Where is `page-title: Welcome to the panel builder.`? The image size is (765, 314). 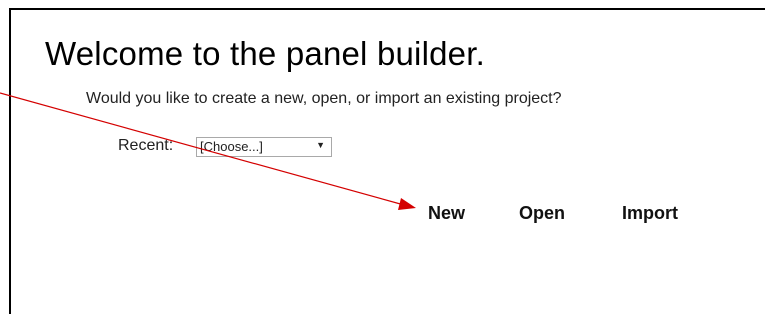 page-title: Welcome to the panel builder. is located at coordinates (265, 53).